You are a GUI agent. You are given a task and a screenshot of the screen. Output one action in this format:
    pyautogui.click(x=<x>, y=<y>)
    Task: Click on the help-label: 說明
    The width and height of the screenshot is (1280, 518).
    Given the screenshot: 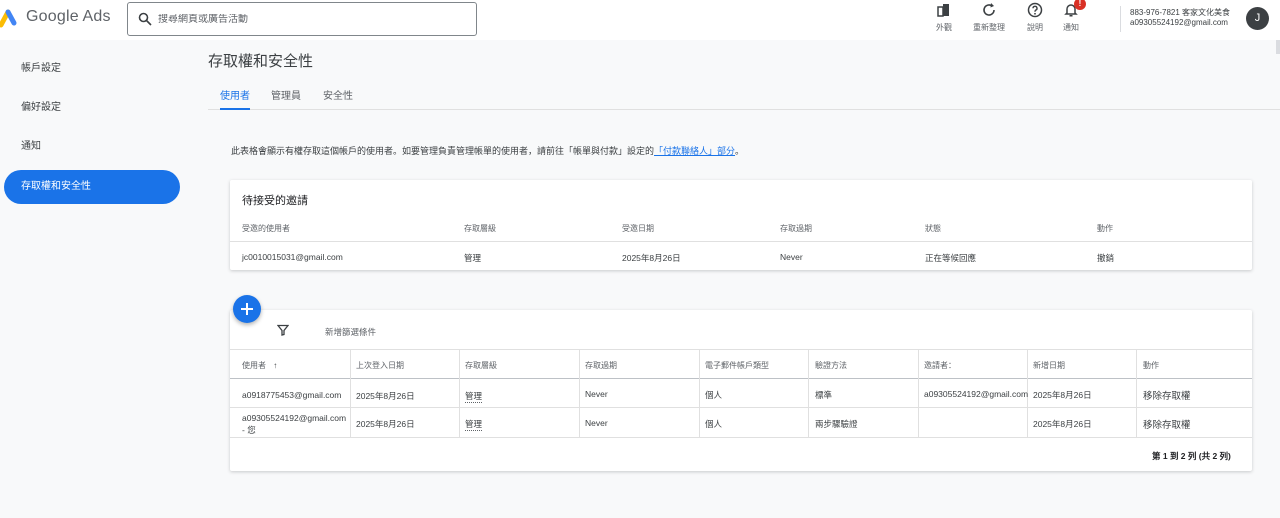 What is the action you would take?
    pyautogui.click(x=1035, y=27)
    